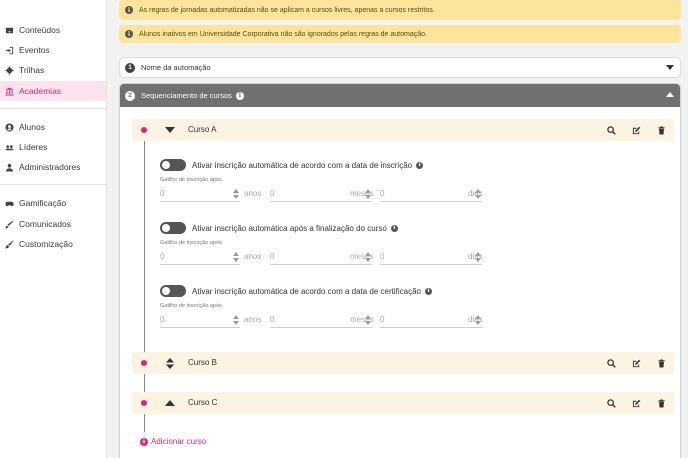 The height and width of the screenshot is (458, 688). What do you see at coordinates (403, 363) in the screenshot?
I see `course-row-b: Curso B` at bounding box center [403, 363].